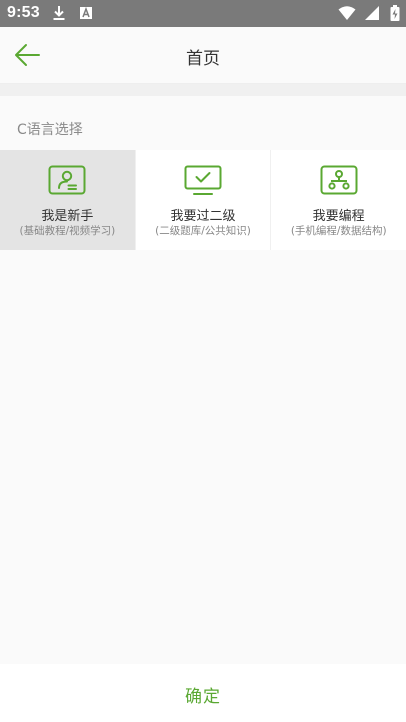  Describe the element at coordinates (338, 200) in the screenshot. I see `option-programming: 我要编程 (手机编程/数据结构)` at that location.